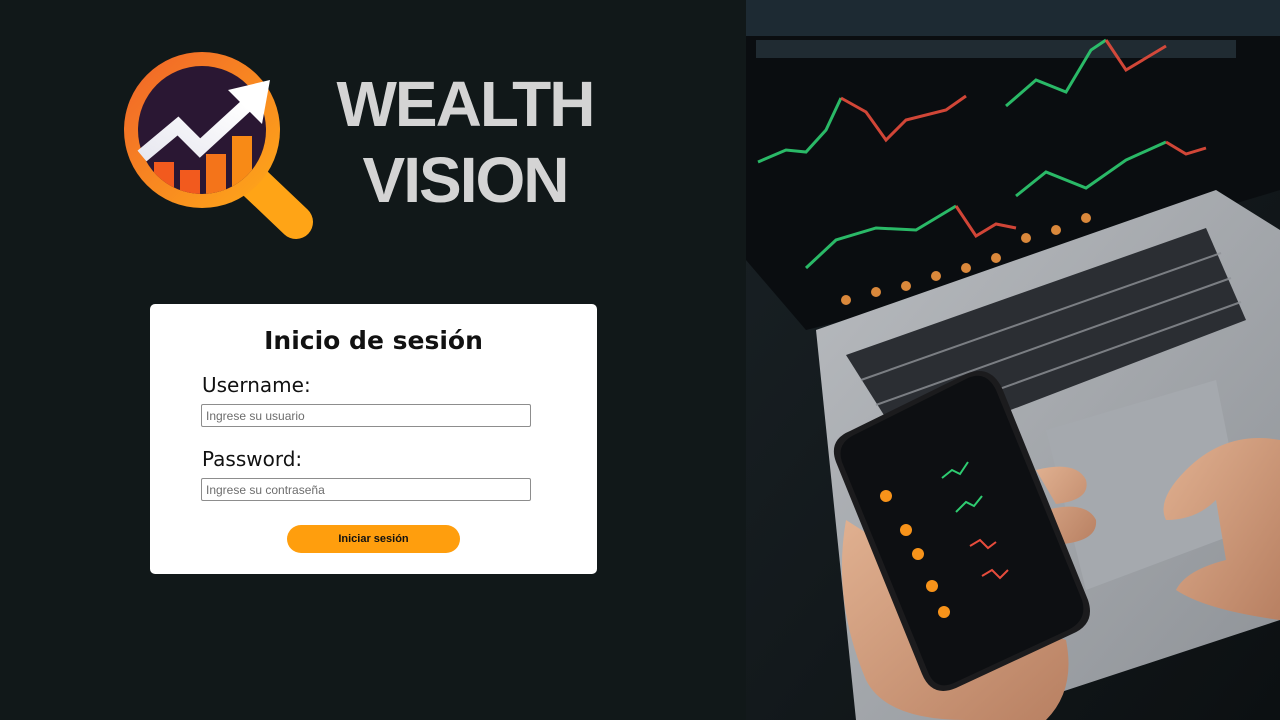 The image size is (1280, 720). Describe the element at coordinates (373, 439) in the screenshot. I see `login-card: Inicio de sesión Username: Password` at that location.